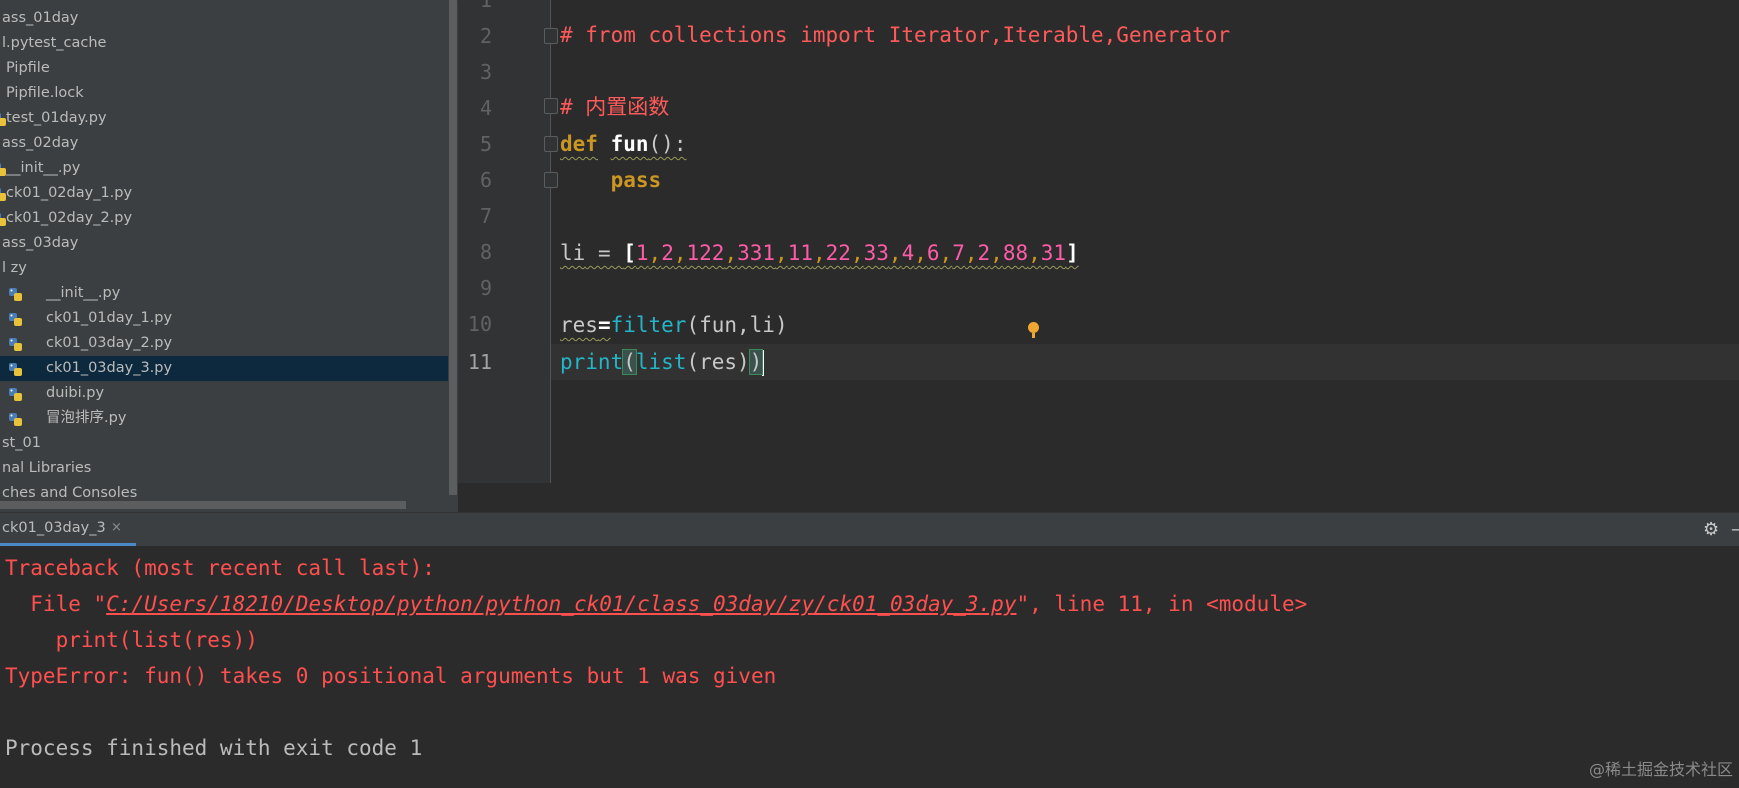 Image resolution: width=1739 pixels, height=788 pixels. Describe the element at coordinates (229, 43) in the screenshot. I see `tree-item: l.pytest_cache` at that location.